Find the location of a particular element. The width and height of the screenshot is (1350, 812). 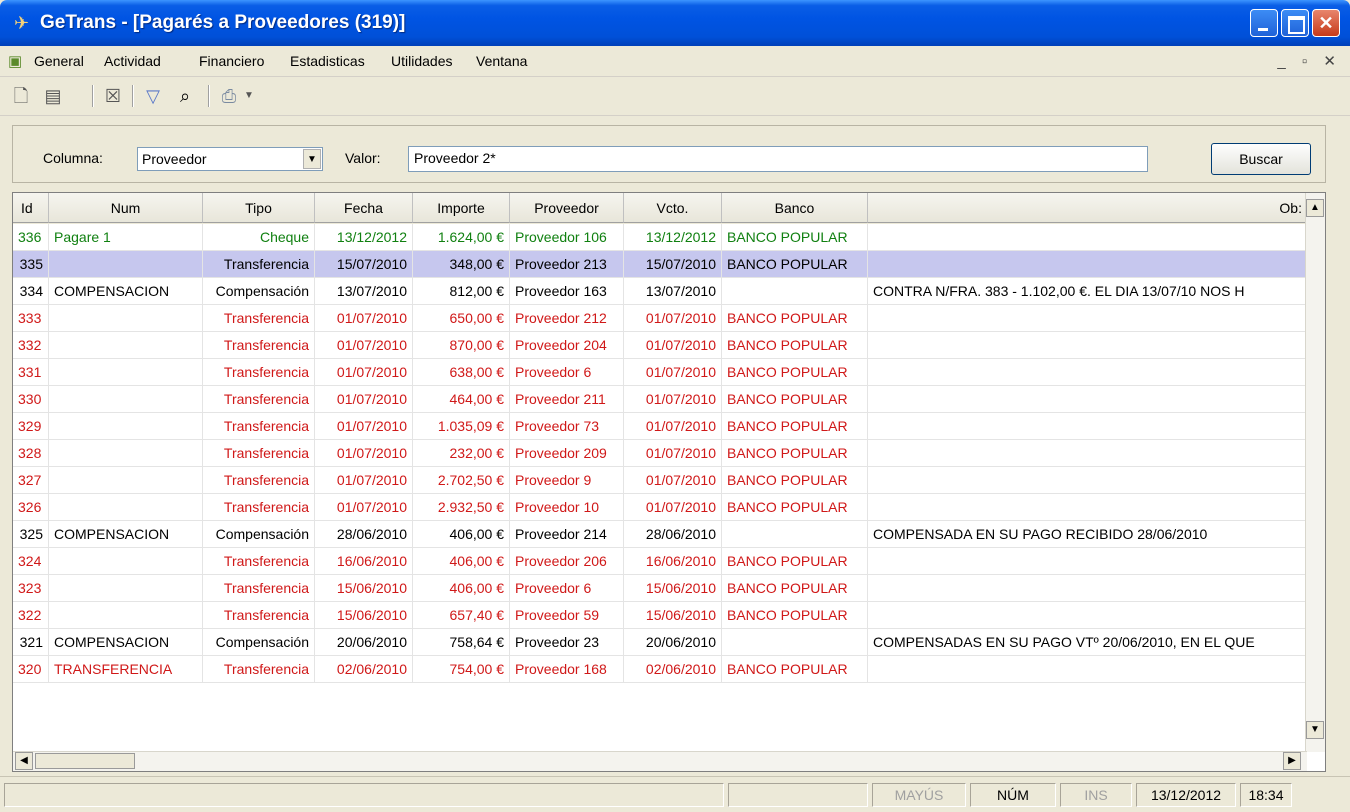

cell-id: 331 is located at coordinates (31, 372).